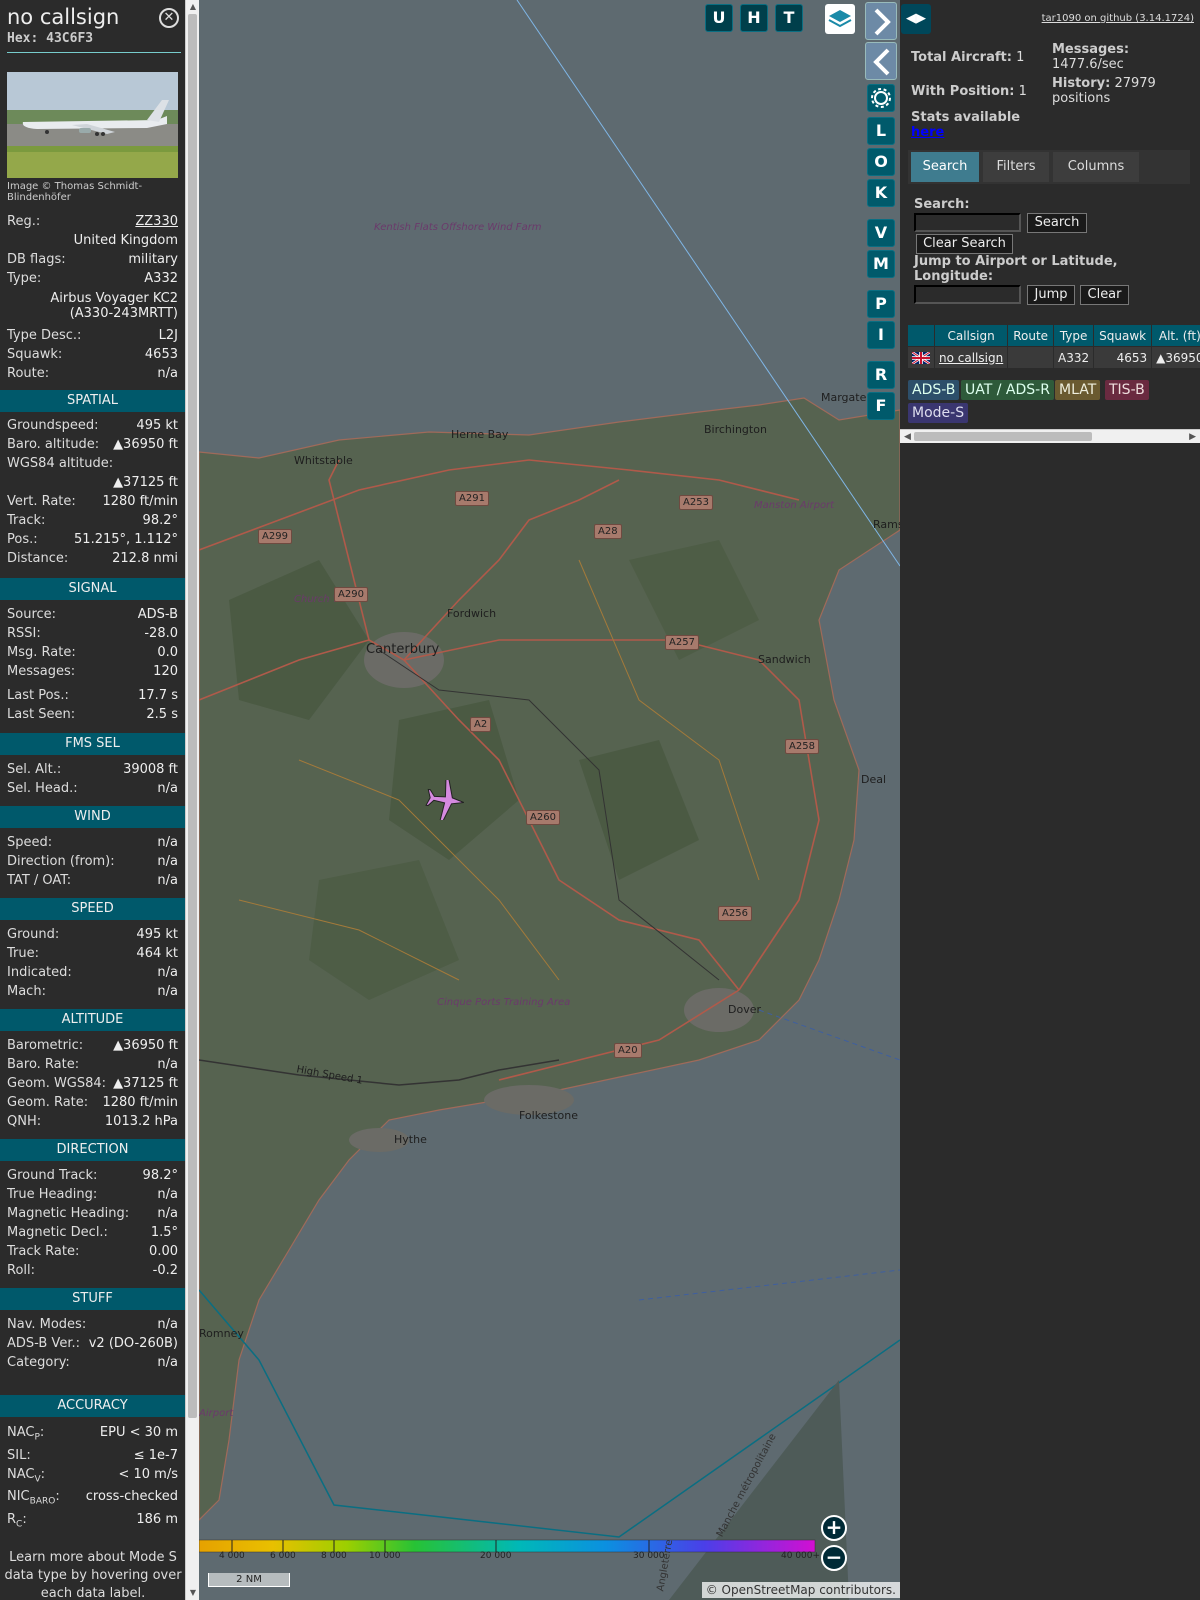 The width and height of the screenshot is (1200, 1600). I want to click on legend-label-20000: 20 000, so click(496, 1556).